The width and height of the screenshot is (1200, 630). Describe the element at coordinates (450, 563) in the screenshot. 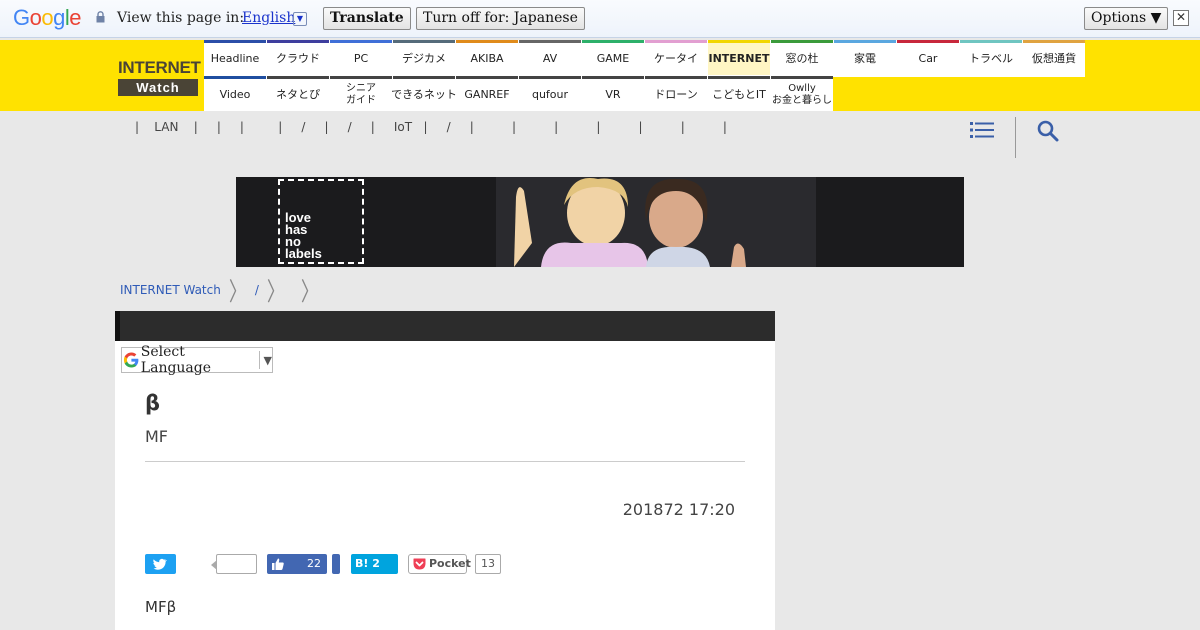

I see `pocket-label: Pocket` at that location.